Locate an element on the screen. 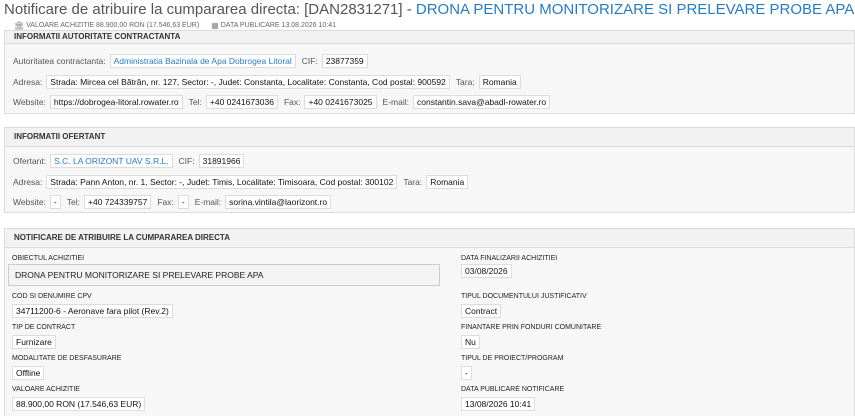 The height and width of the screenshot is (416, 855). object-label: OBIECTUL ACHIZITIEI is located at coordinates (48, 258).